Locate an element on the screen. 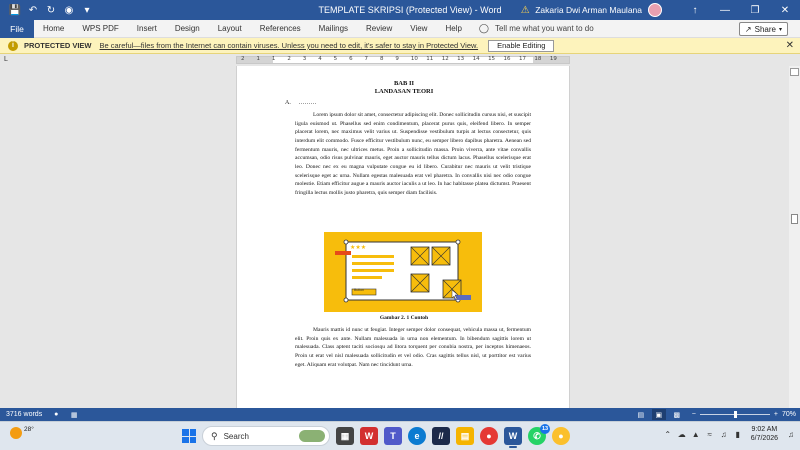 This screenshot has height=450, width=800. zoom-slider-knob is located at coordinates (735, 414).